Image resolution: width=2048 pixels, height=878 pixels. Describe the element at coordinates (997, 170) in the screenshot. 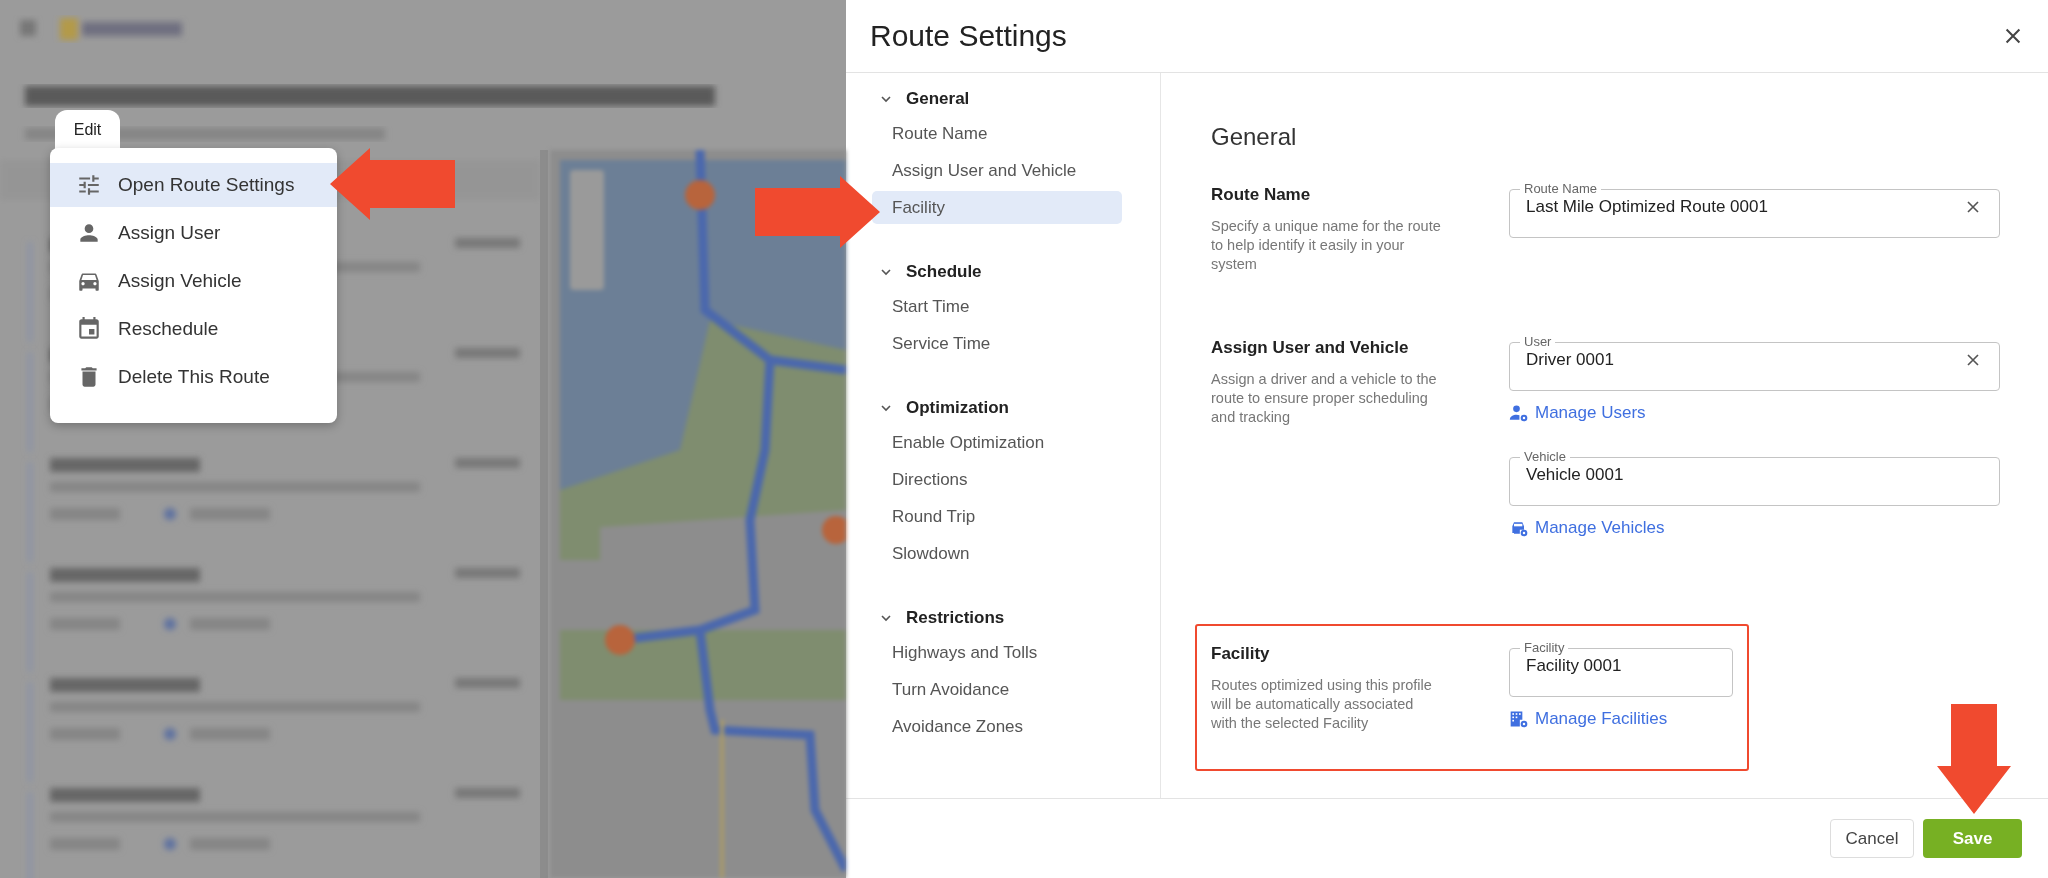

I see `nav-item: Assign User and Vehicle` at that location.